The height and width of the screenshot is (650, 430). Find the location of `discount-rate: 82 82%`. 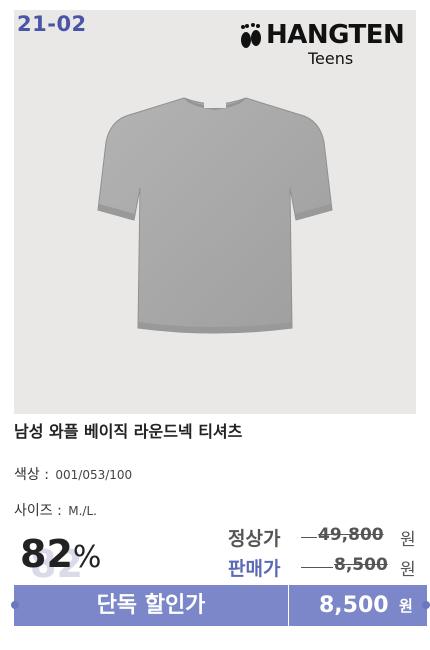

discount-rate: 82 82% is located at coordinates (75, 558).